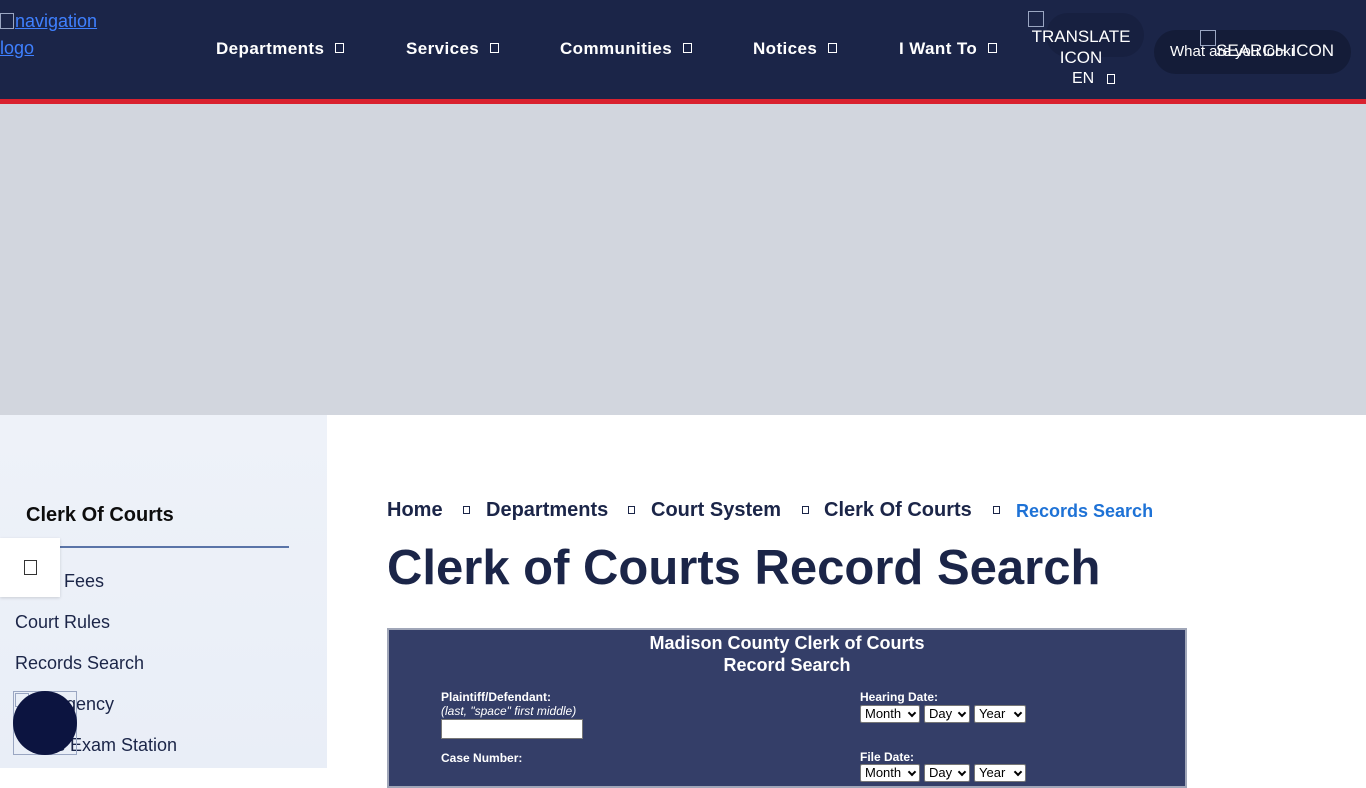 The image size is (1366, 788). I want to click on nav-label: Communities, so click(616, 48).